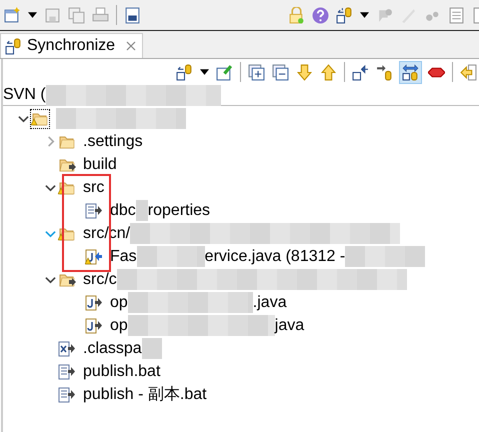  I want to click on tree-item-label: Fas, so click(123, 257).